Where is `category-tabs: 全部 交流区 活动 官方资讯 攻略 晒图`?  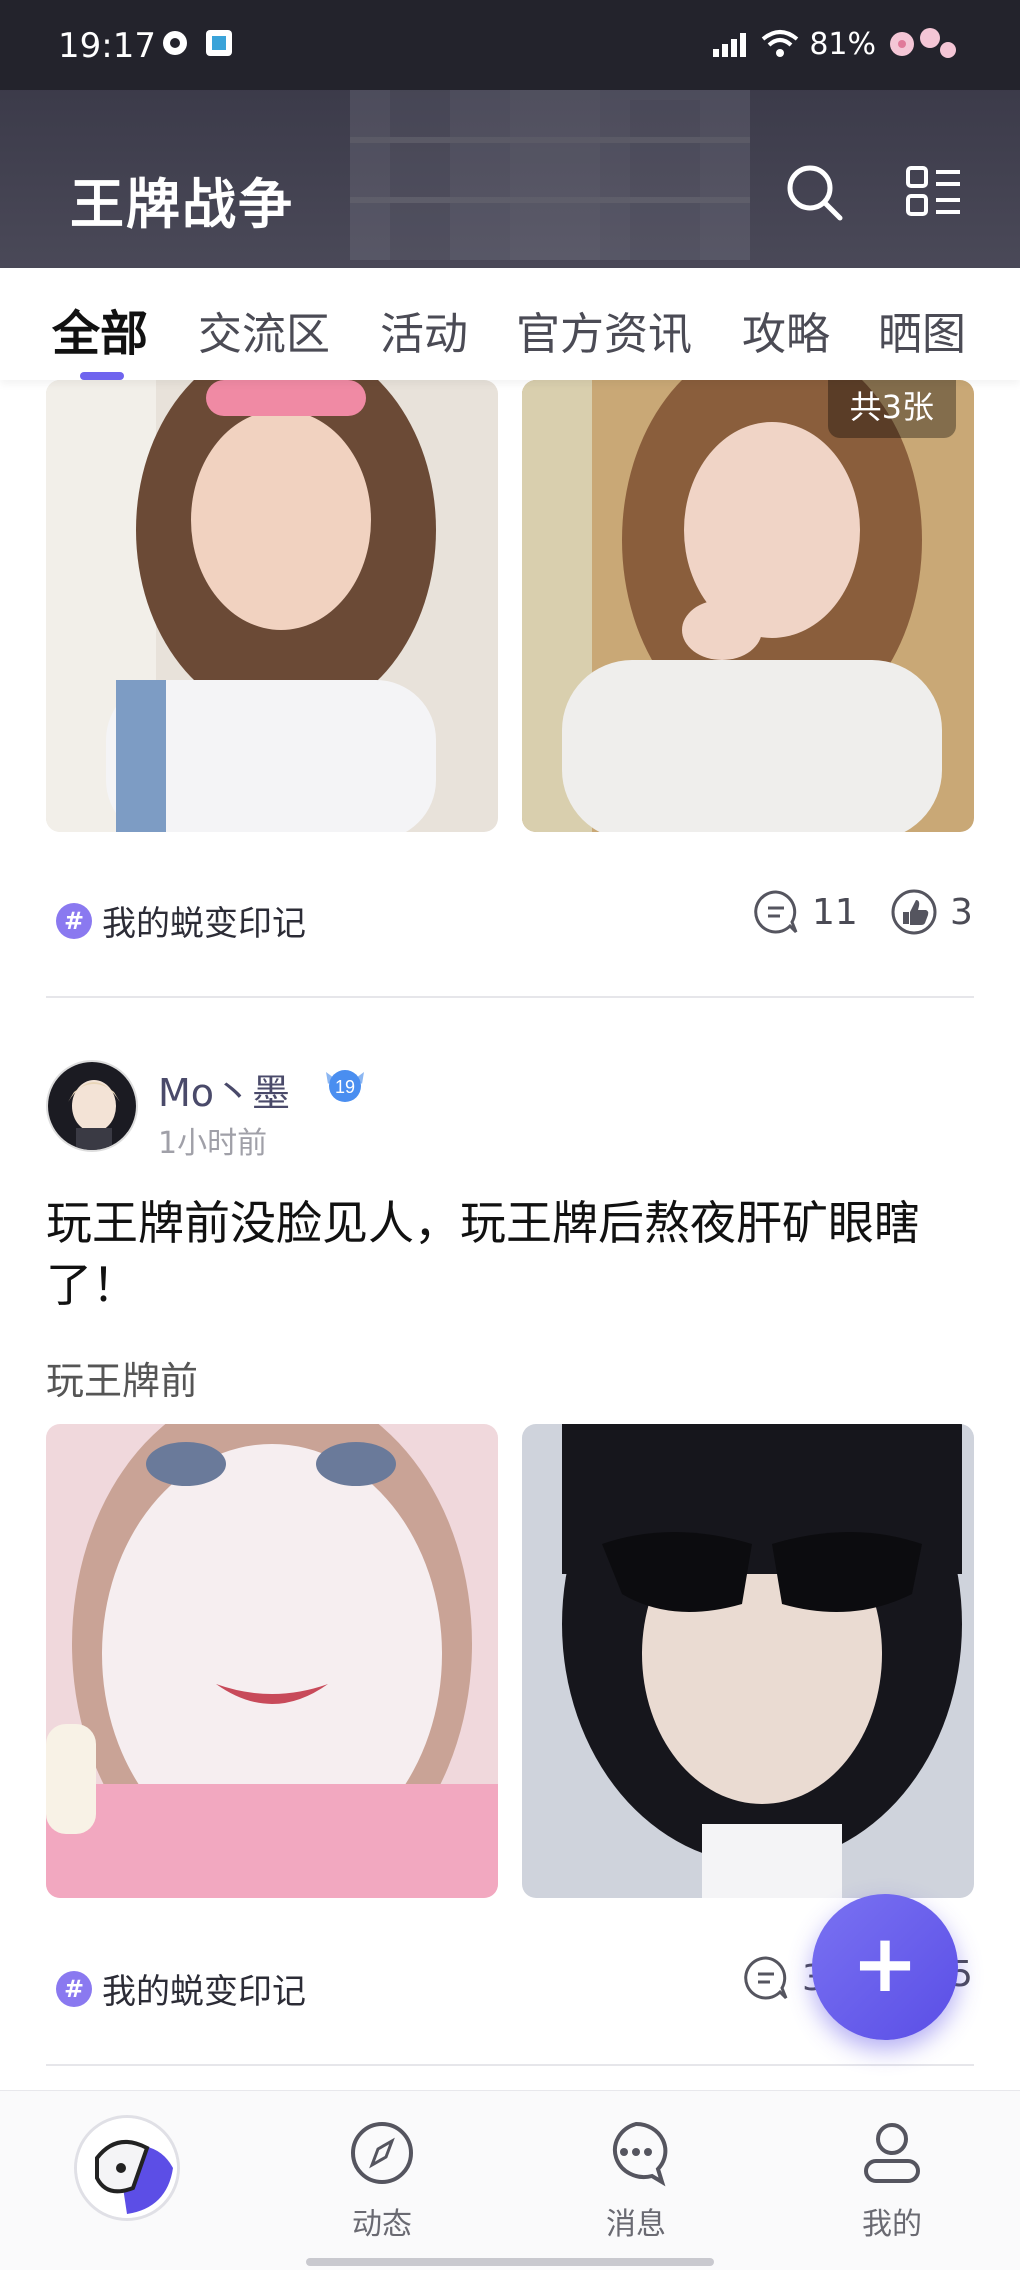
category-tabs: 全部 交流区 活动 官方资讯 攻略 晒图 is located at coordinates (510, 324).